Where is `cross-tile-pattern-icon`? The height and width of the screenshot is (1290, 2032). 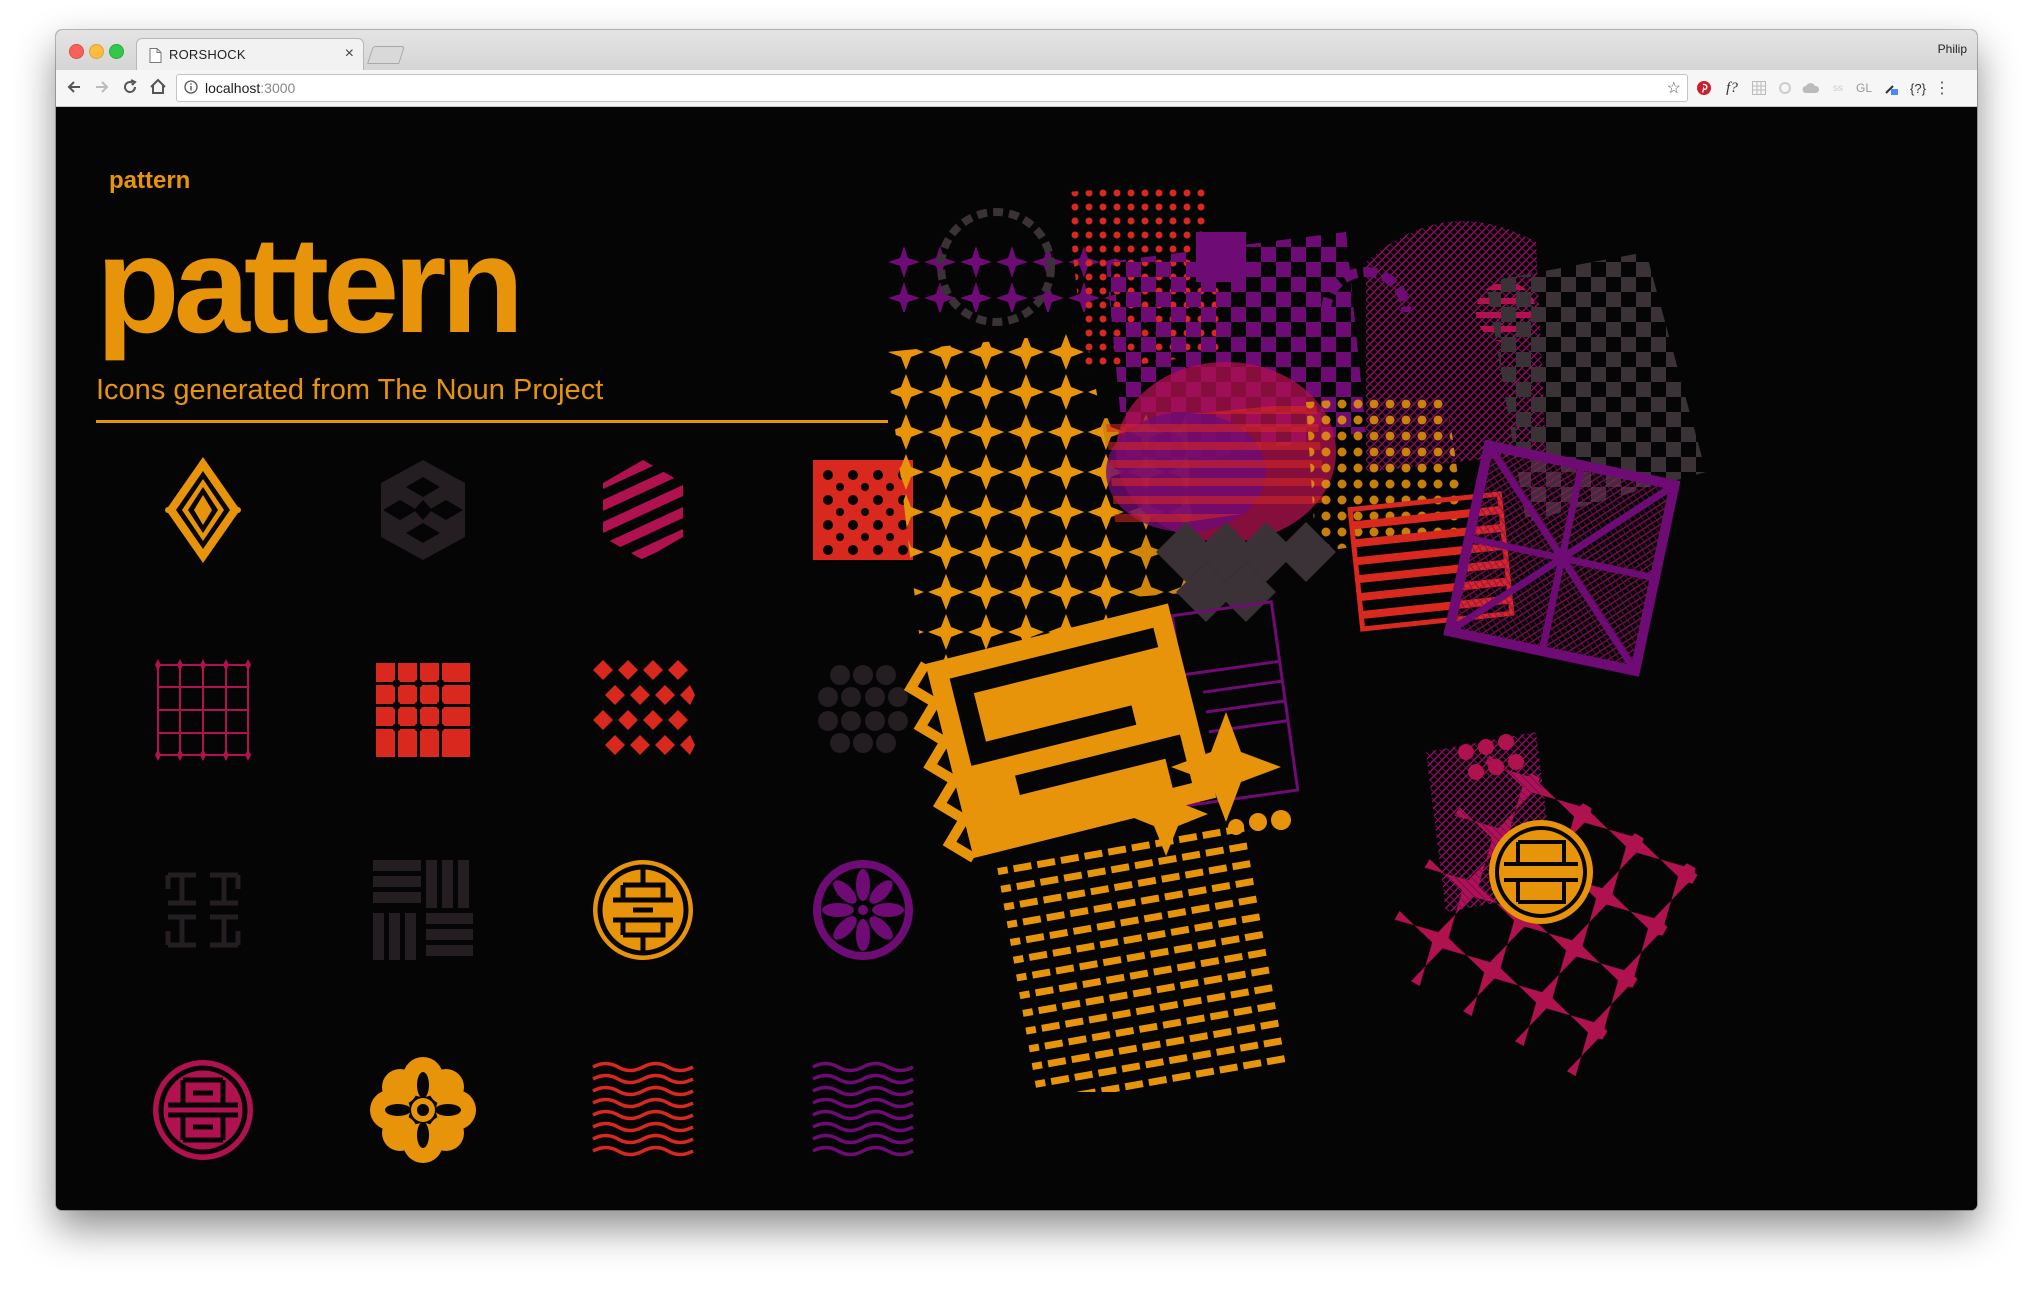 cross-tile-pattern-icon is located at coordinates (423, 710).